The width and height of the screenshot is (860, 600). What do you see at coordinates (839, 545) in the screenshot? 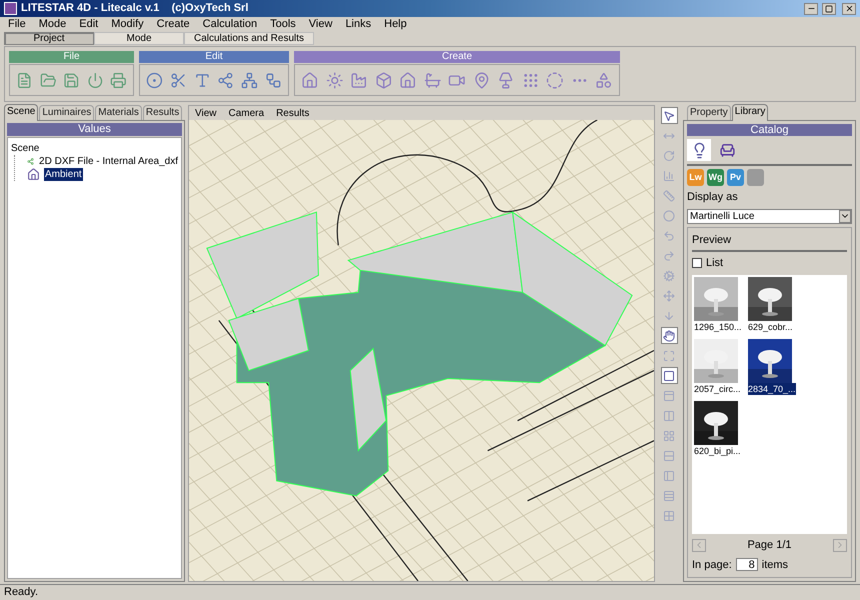
I see `next-page-button` at bounding box center [839, 545].